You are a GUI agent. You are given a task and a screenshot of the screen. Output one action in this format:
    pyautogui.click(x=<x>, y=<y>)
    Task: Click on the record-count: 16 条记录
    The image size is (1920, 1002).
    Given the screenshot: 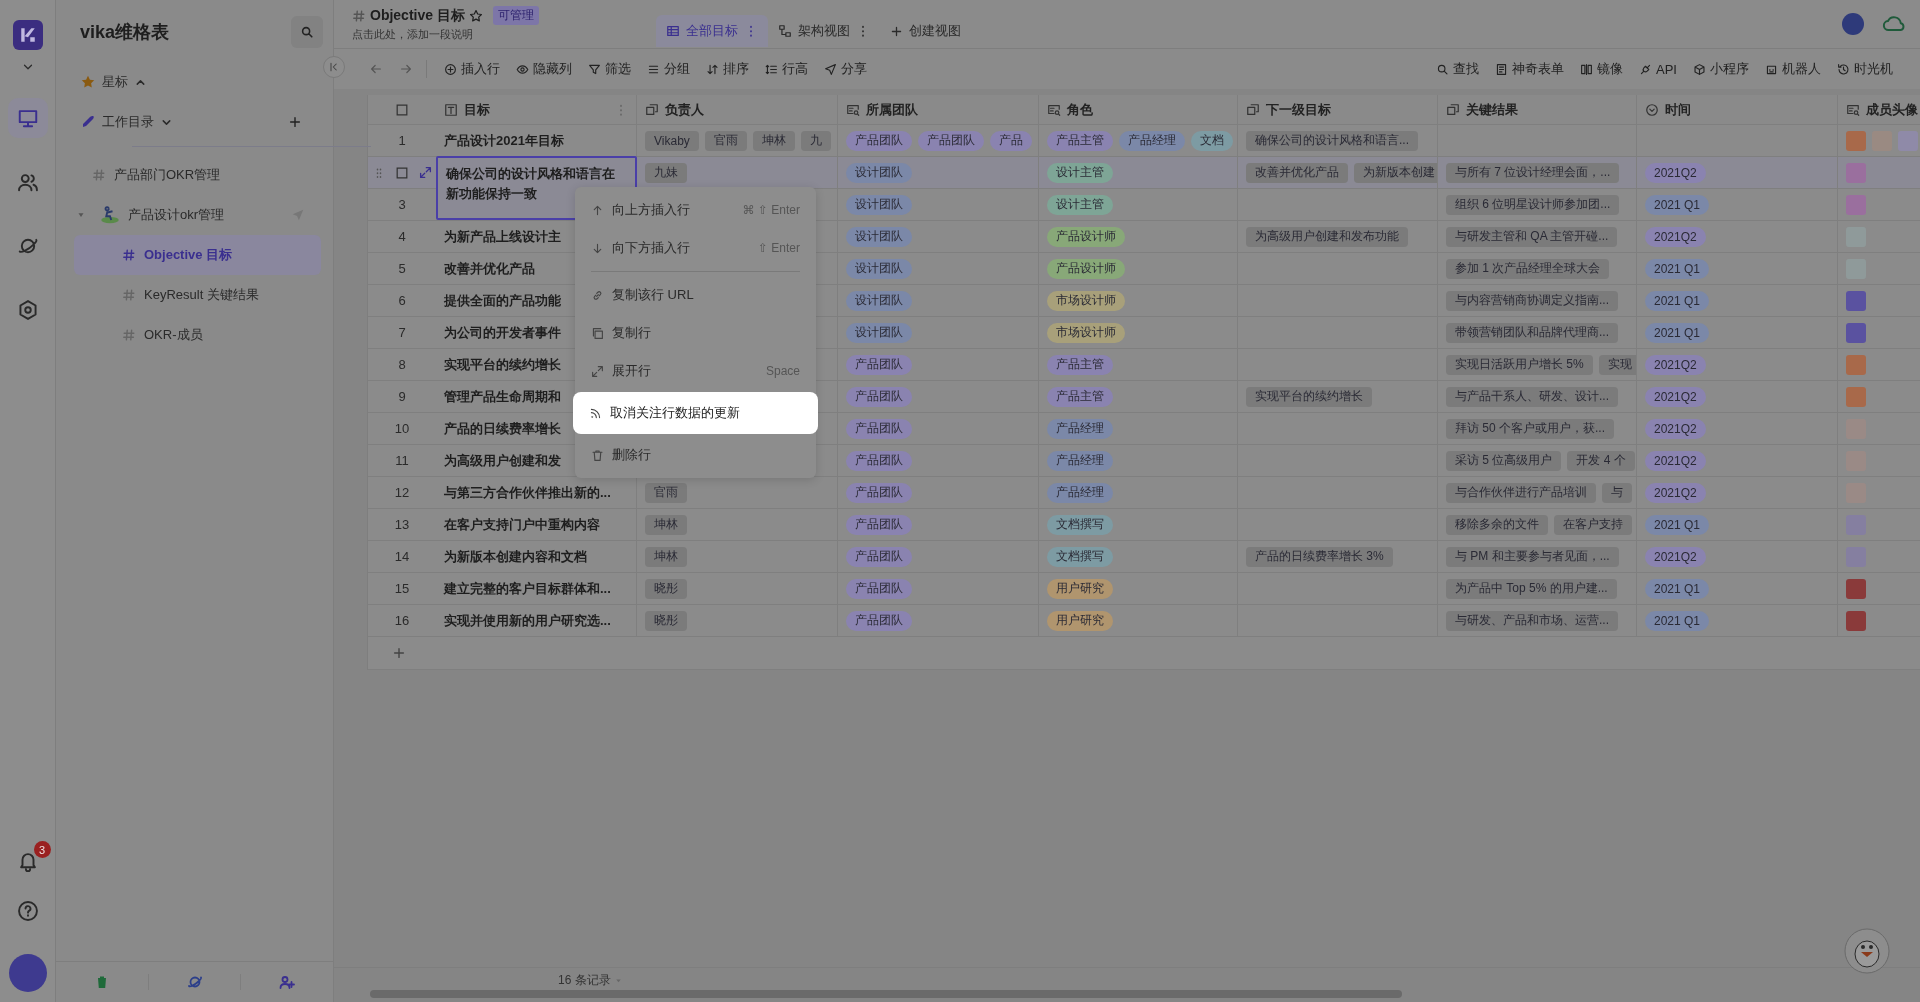 What is the action you would take?
    pyautogui.click(x=590, y=980)
    